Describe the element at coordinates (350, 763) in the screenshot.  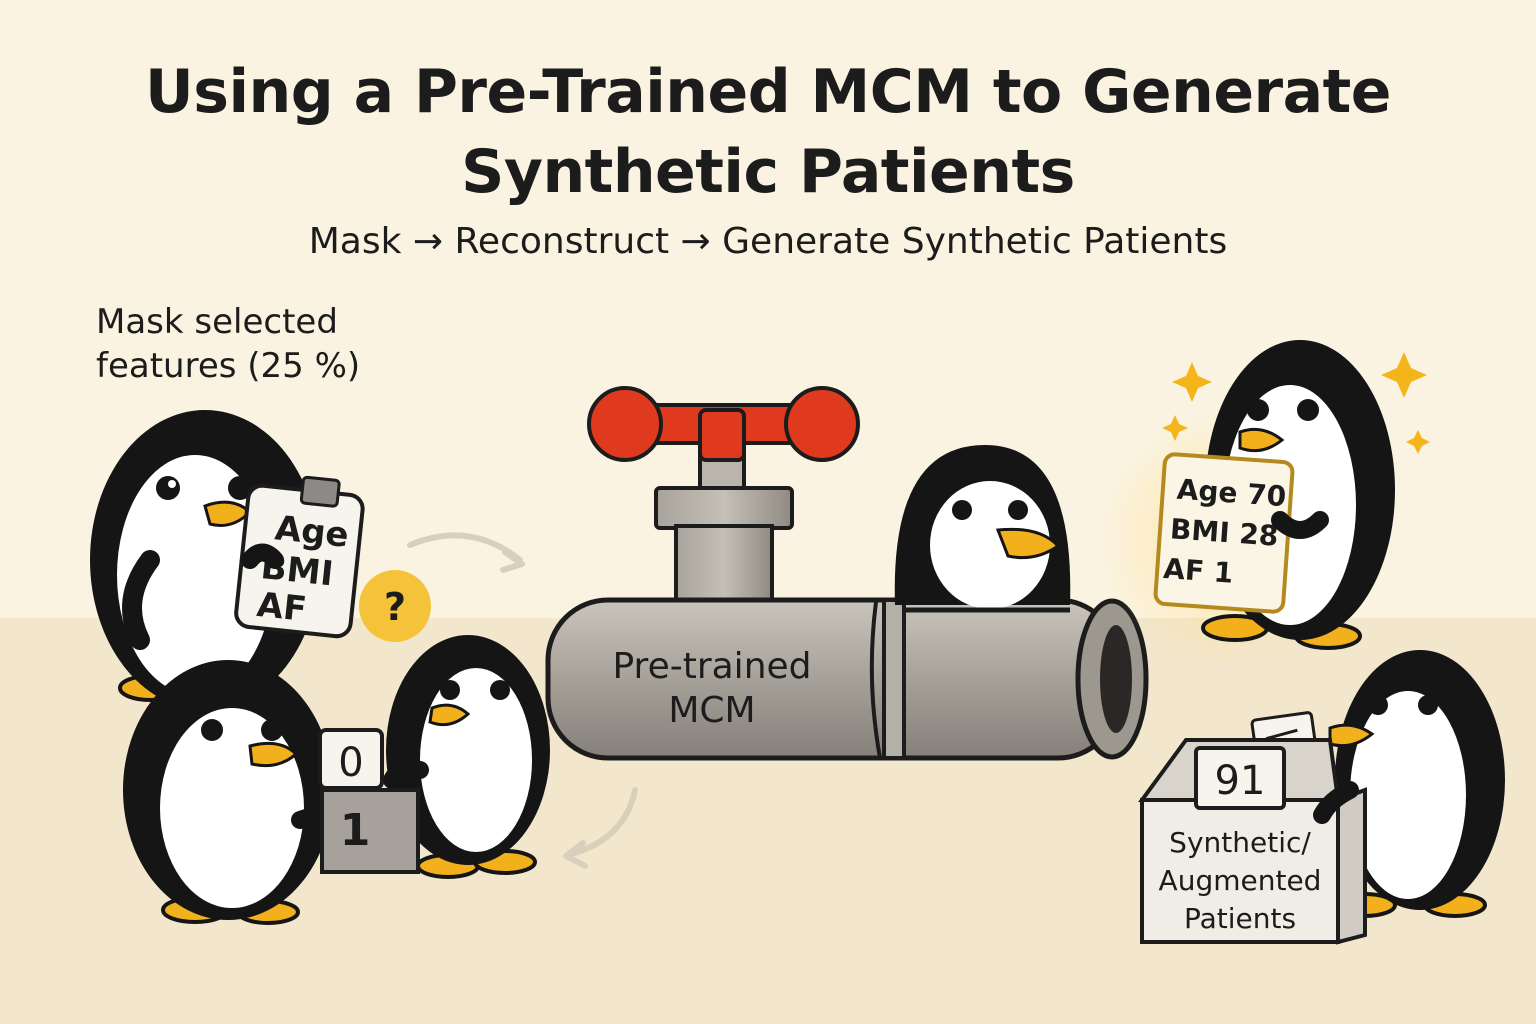
I see `mask-token-top: 0` at that location.